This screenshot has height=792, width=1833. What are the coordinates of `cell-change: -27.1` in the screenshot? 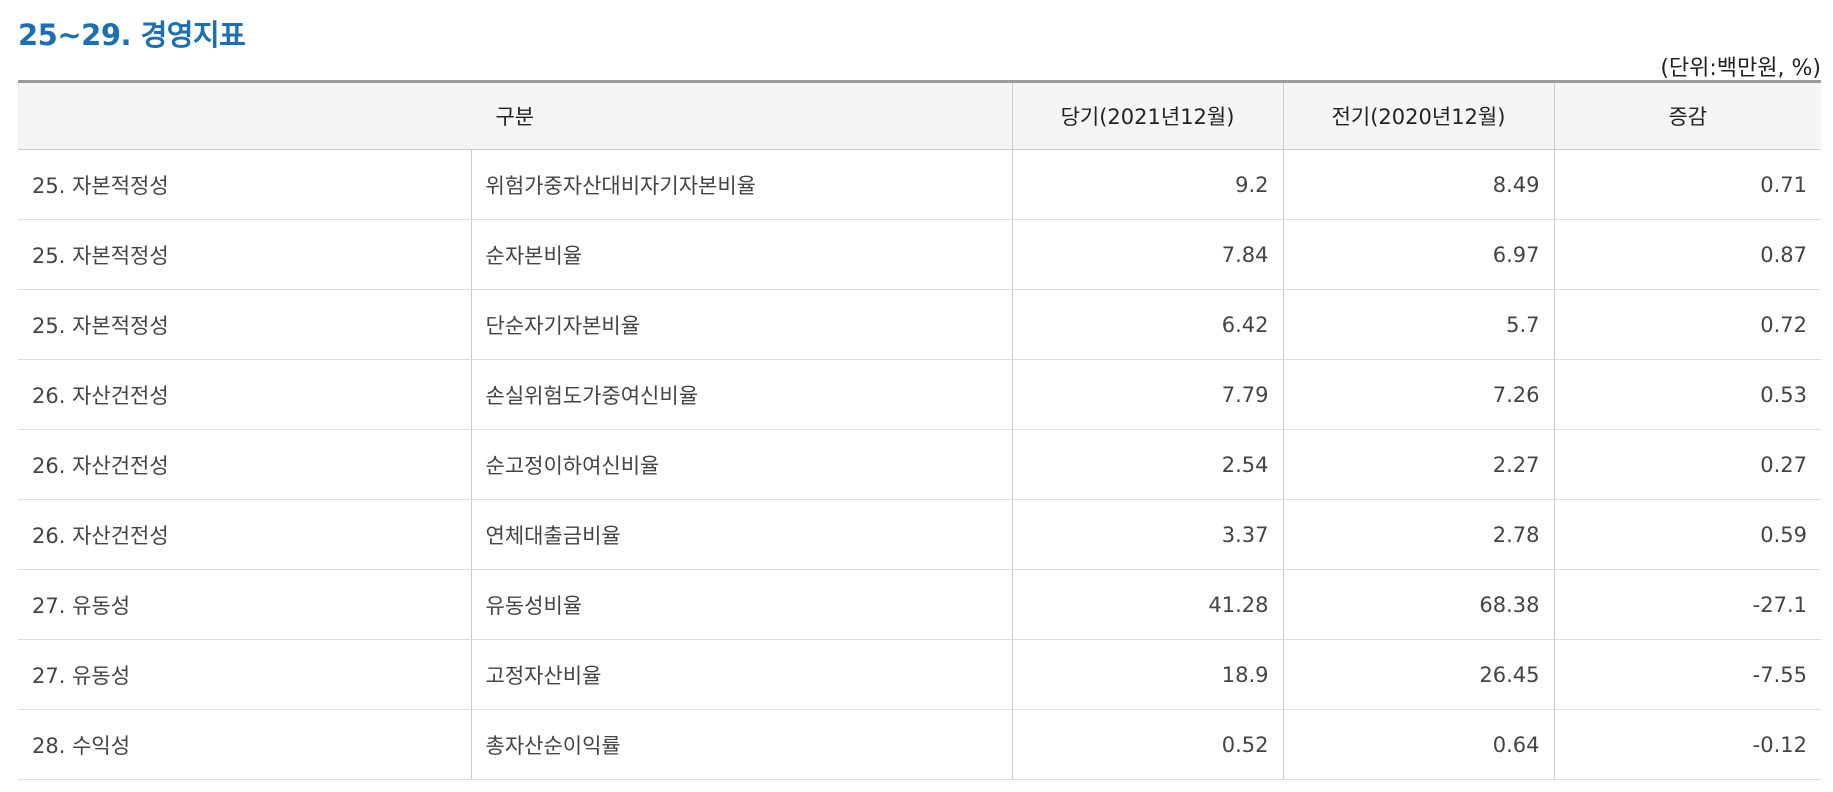 It's located at (1687, 604).